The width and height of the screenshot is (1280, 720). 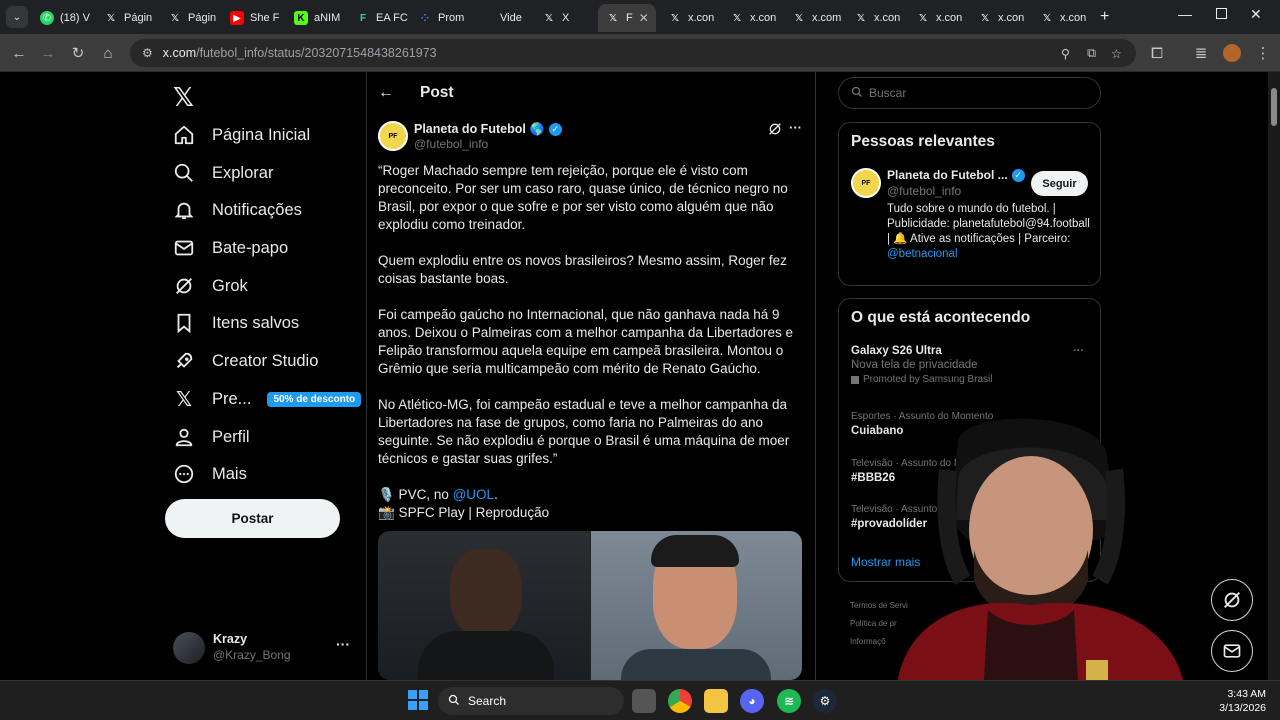 I want to click on sidebar-item-premium: 𝕏 Pre... 50% de desconto, so click(x=267, y=399).